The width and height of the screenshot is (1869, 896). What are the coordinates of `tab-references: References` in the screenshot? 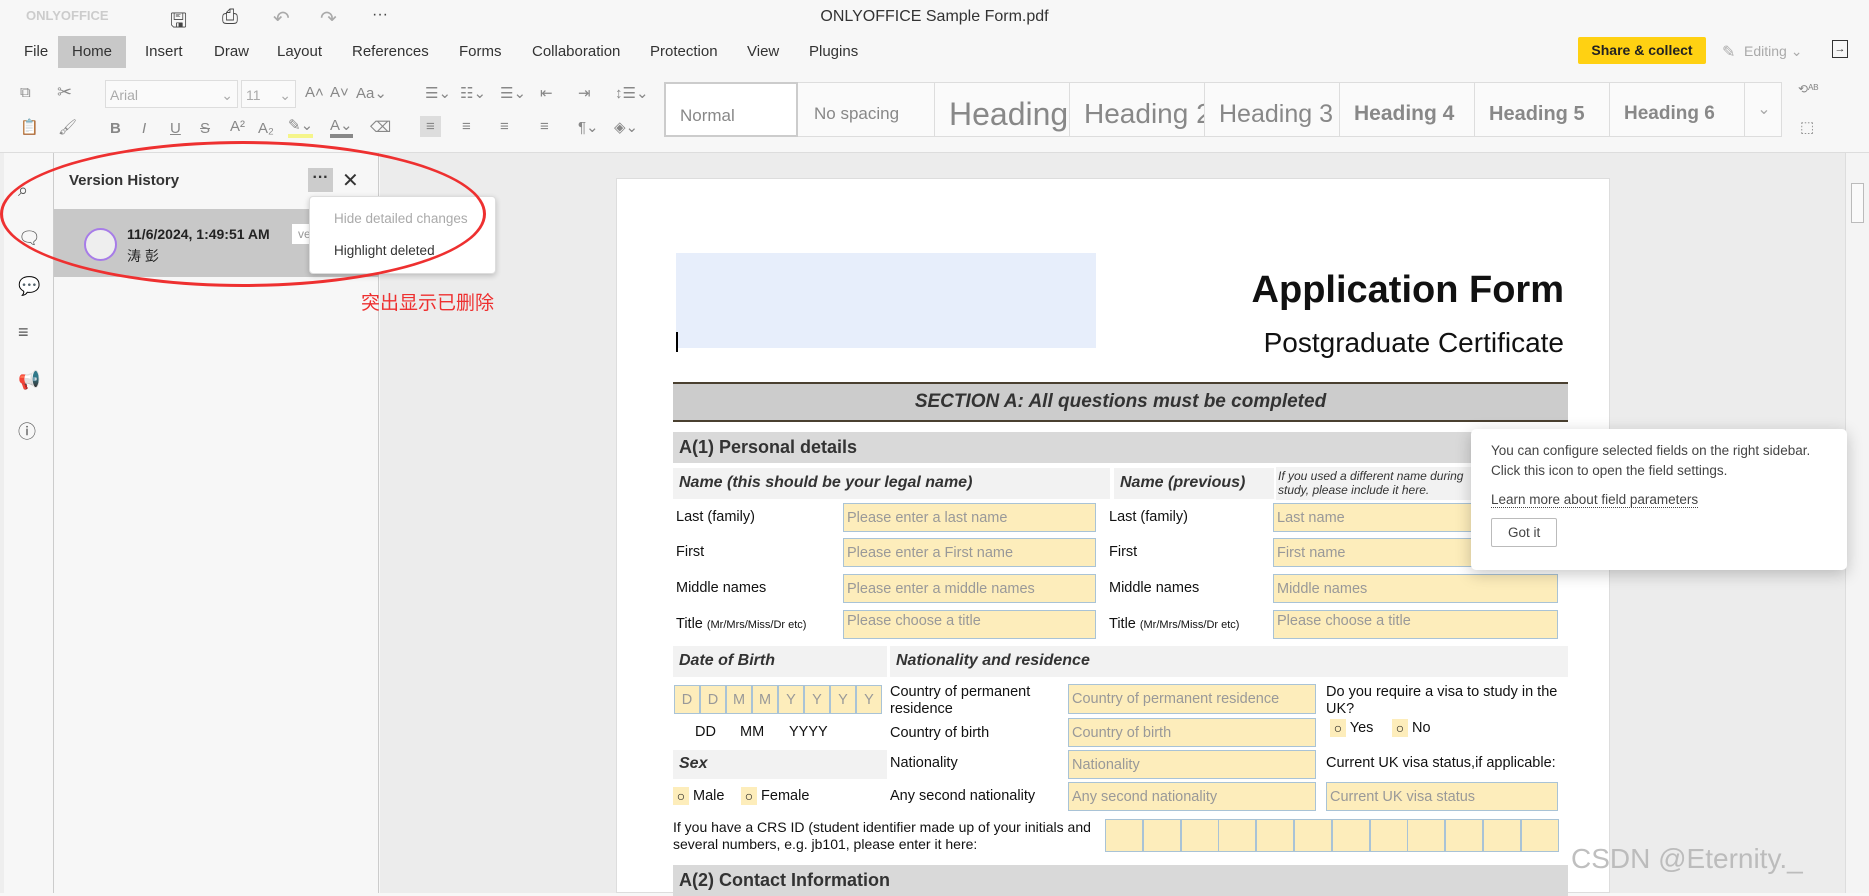 It's located at (390, 52).